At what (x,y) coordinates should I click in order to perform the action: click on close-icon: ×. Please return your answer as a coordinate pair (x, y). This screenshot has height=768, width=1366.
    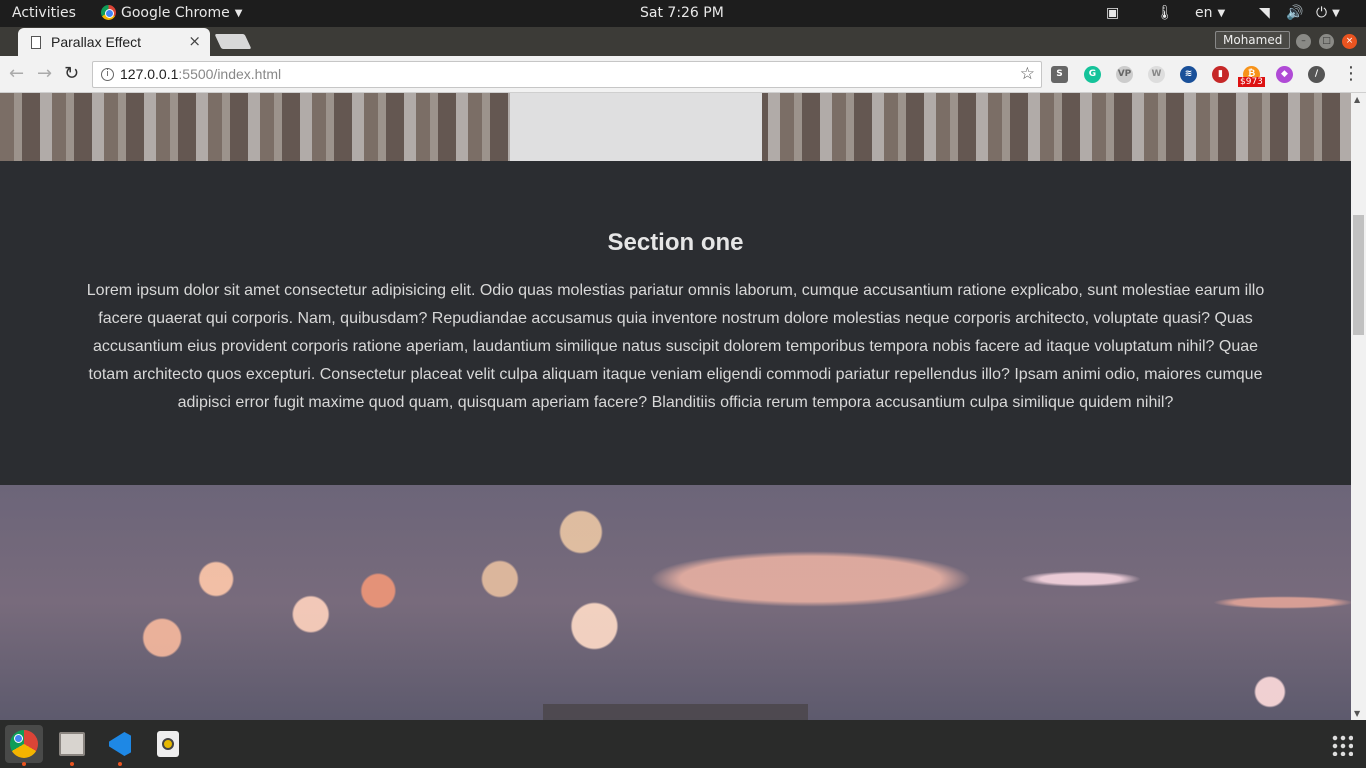
    Looking at the image, I should click on (194, 41).